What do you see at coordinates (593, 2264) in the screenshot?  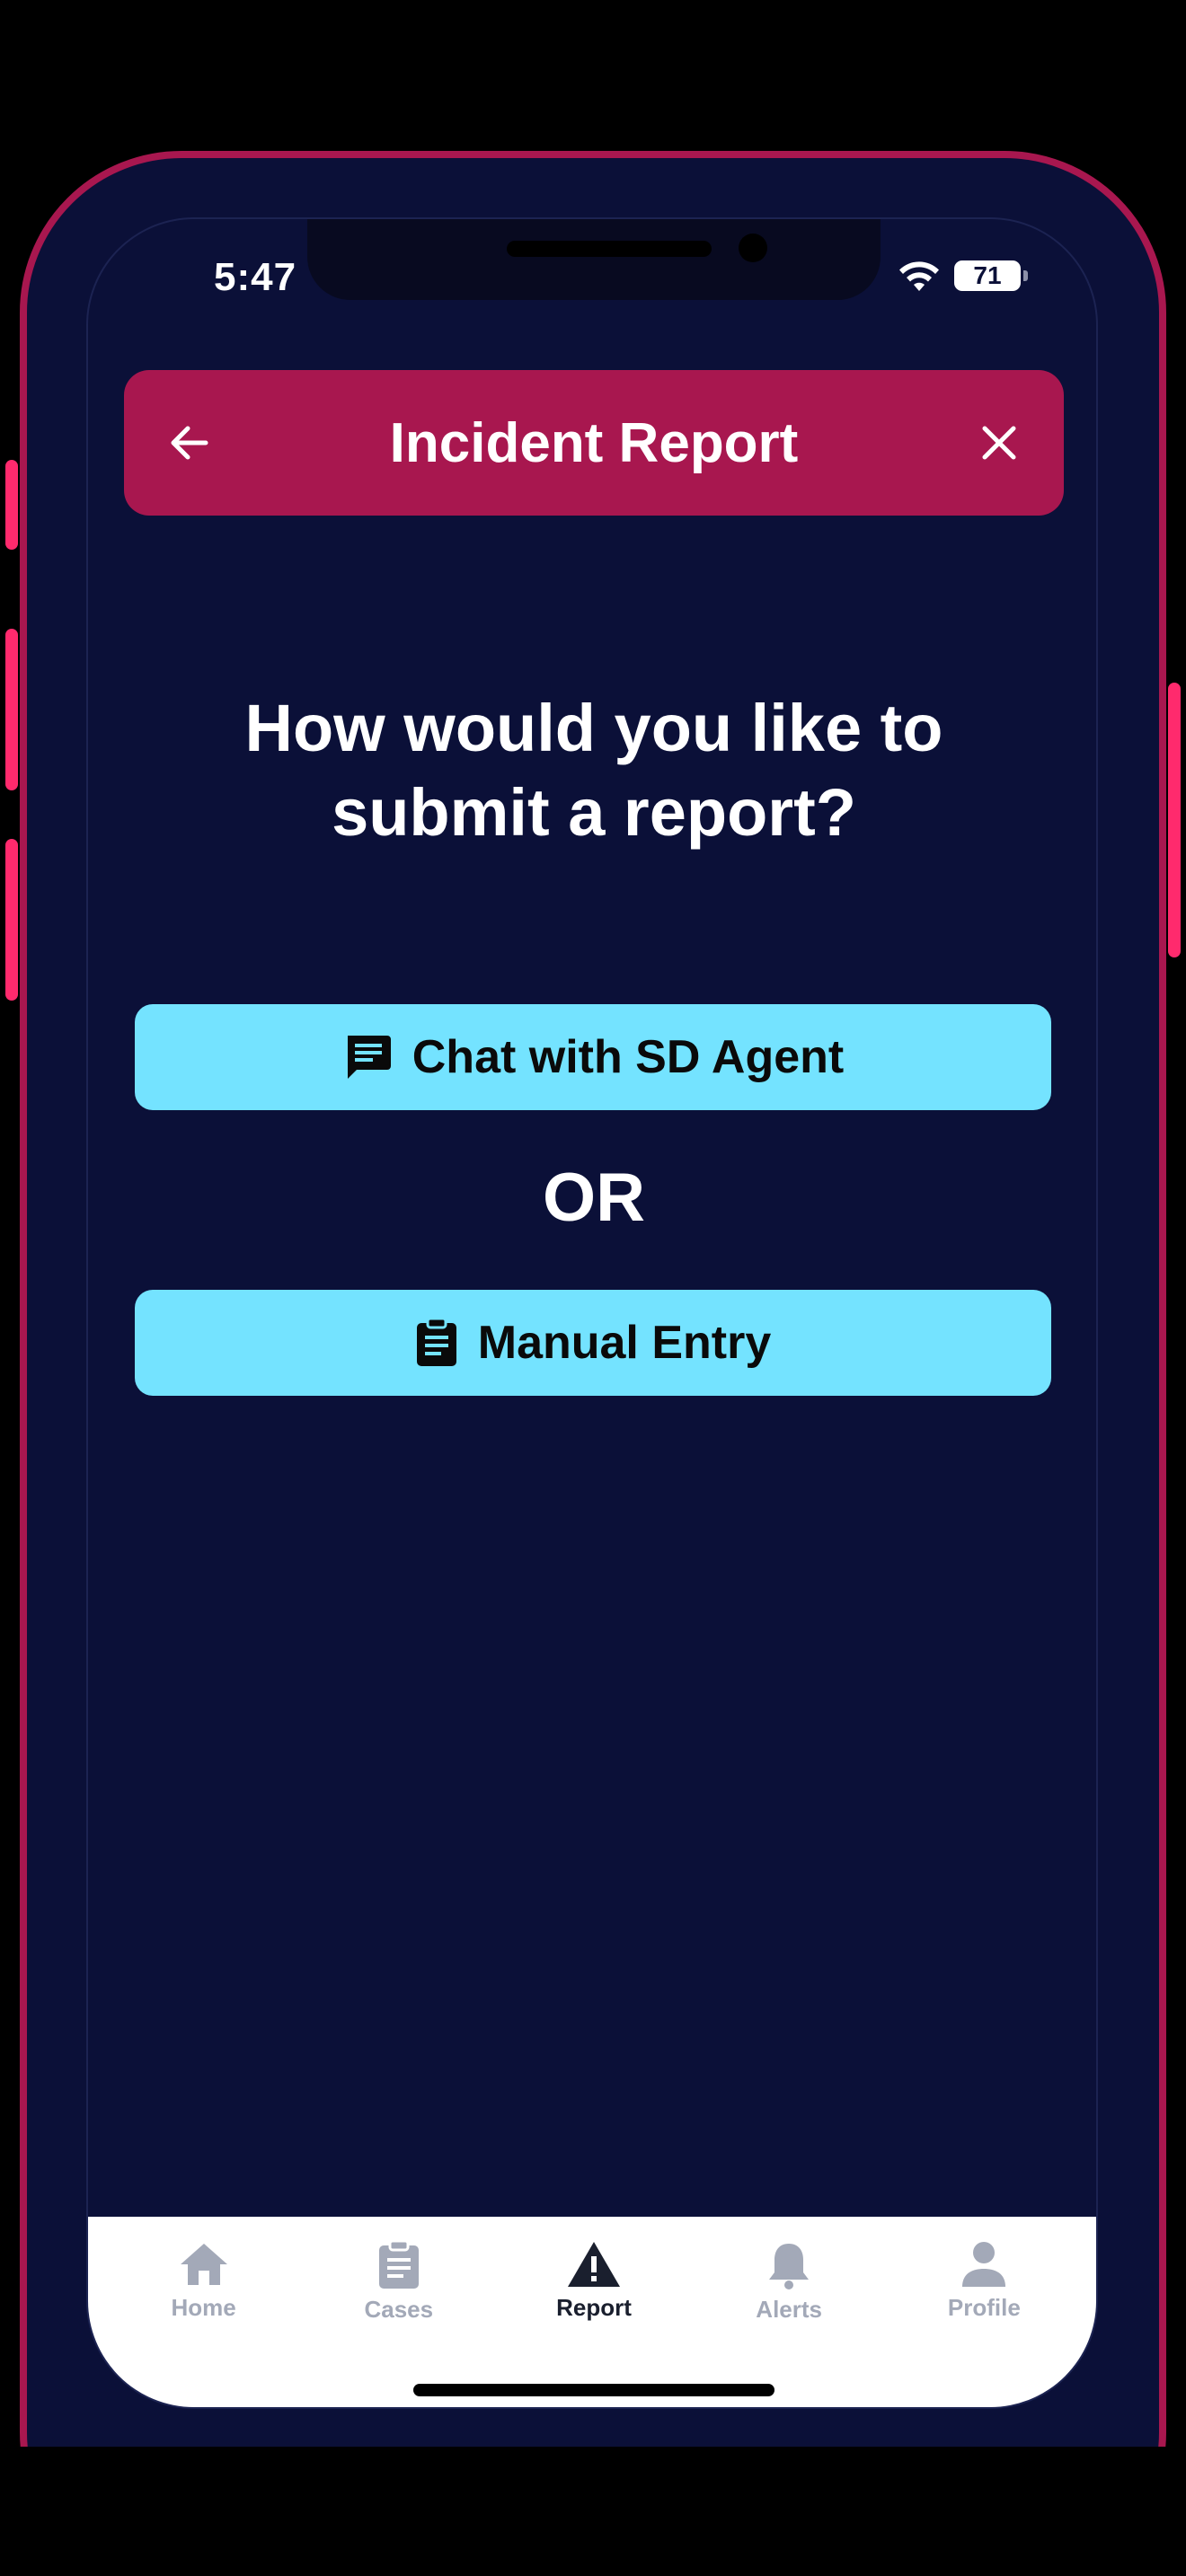 I see `warning-icon` at bounding box center [593, 2264].